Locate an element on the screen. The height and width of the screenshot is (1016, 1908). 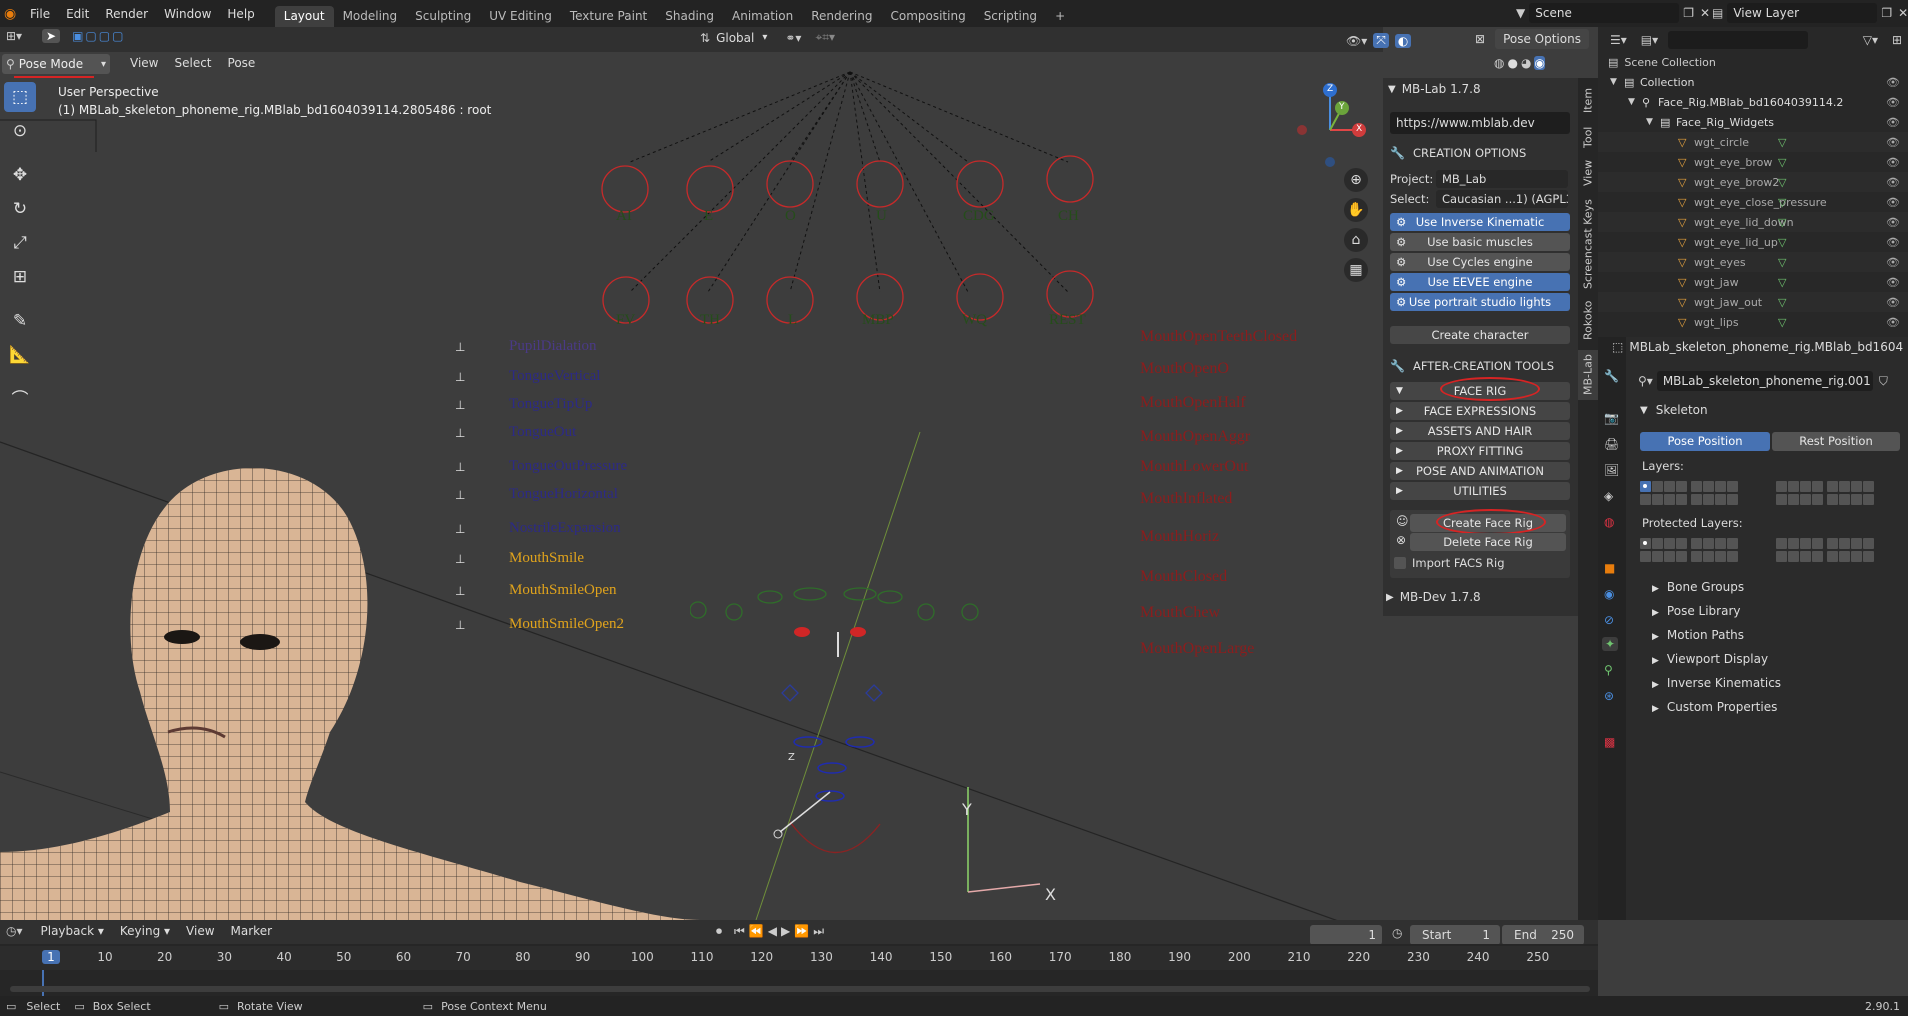
shape-key-label: MouthOpenHalf is located at coordinates (1193, 403).